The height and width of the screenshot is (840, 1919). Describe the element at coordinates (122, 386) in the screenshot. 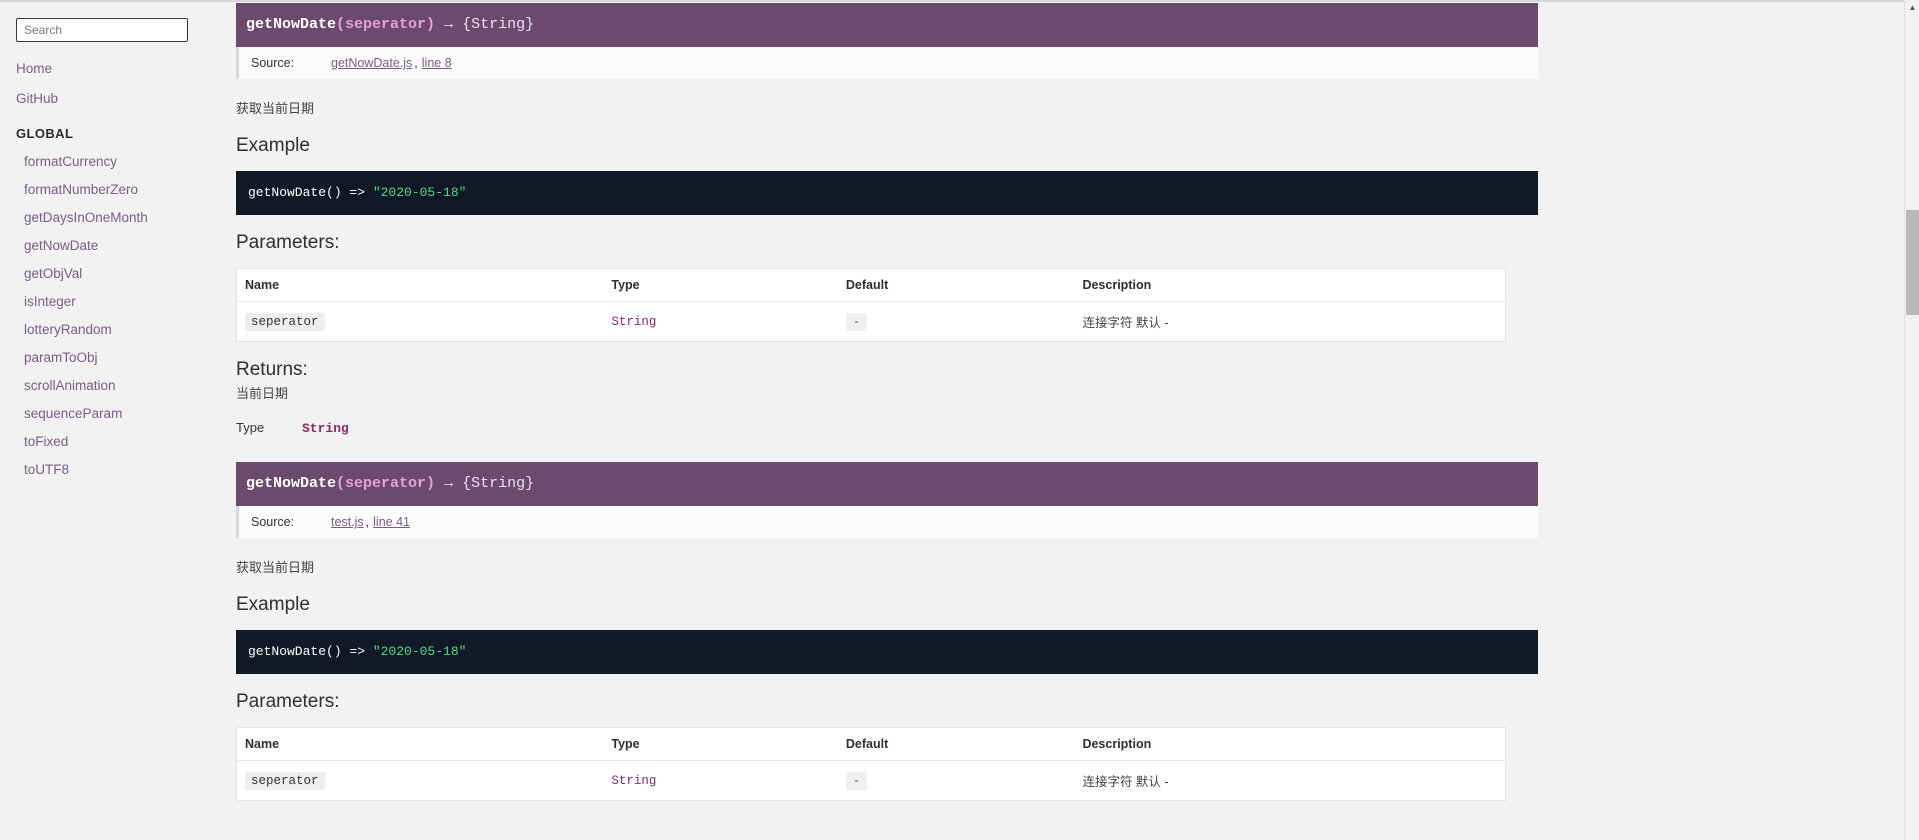

I see `sidebar-item-scrollanimation: scrollAnimation` at that location.